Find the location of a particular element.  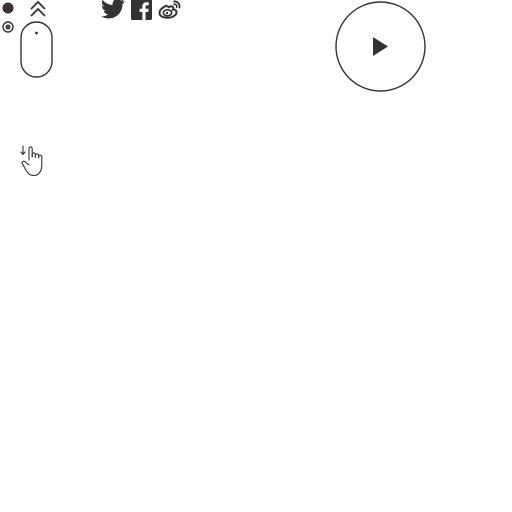

social-share-bar is located at coordinates (141, 11).